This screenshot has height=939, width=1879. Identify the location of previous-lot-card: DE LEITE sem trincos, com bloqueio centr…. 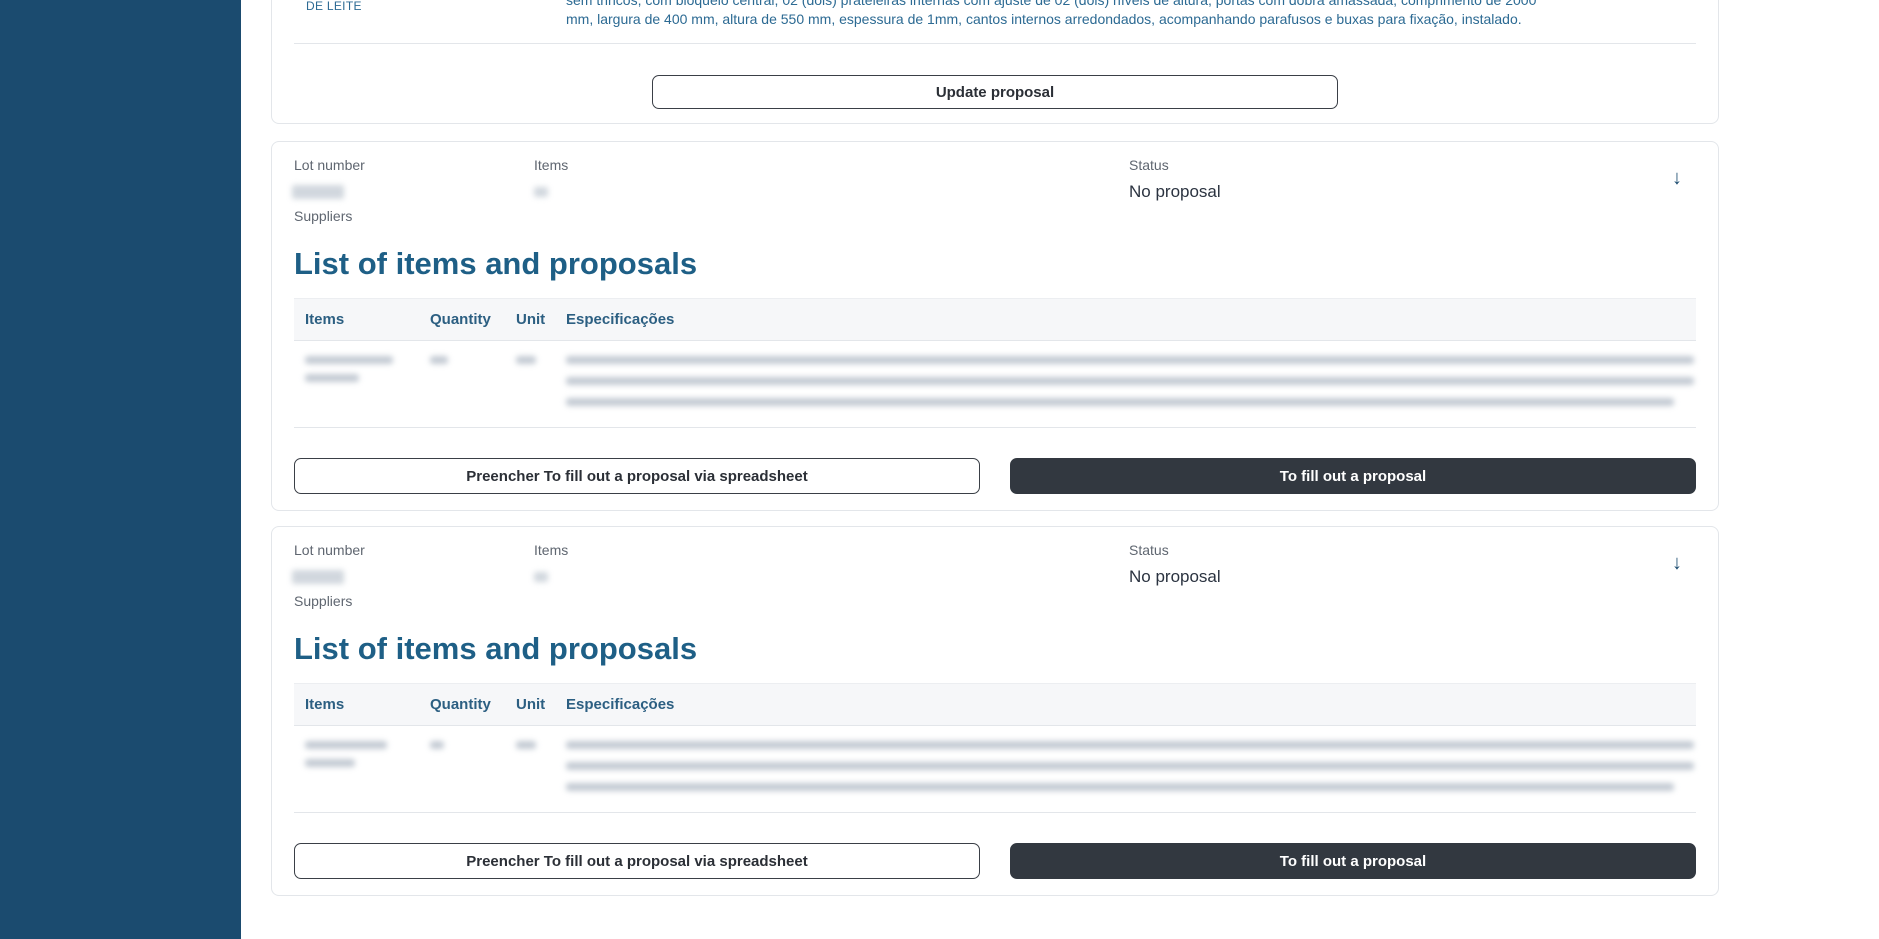
(995, 62).